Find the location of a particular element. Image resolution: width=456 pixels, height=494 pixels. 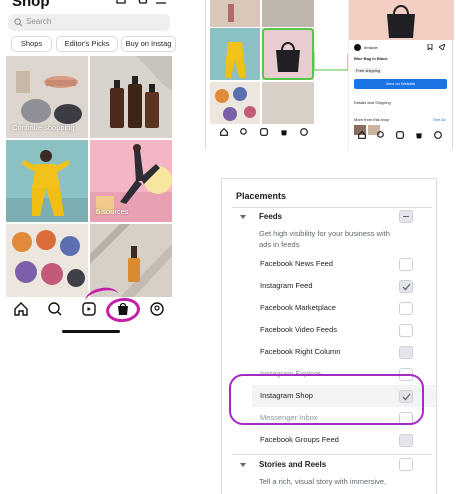

stories-section-title: Stories and Reels is located at coordinates (293, 464).